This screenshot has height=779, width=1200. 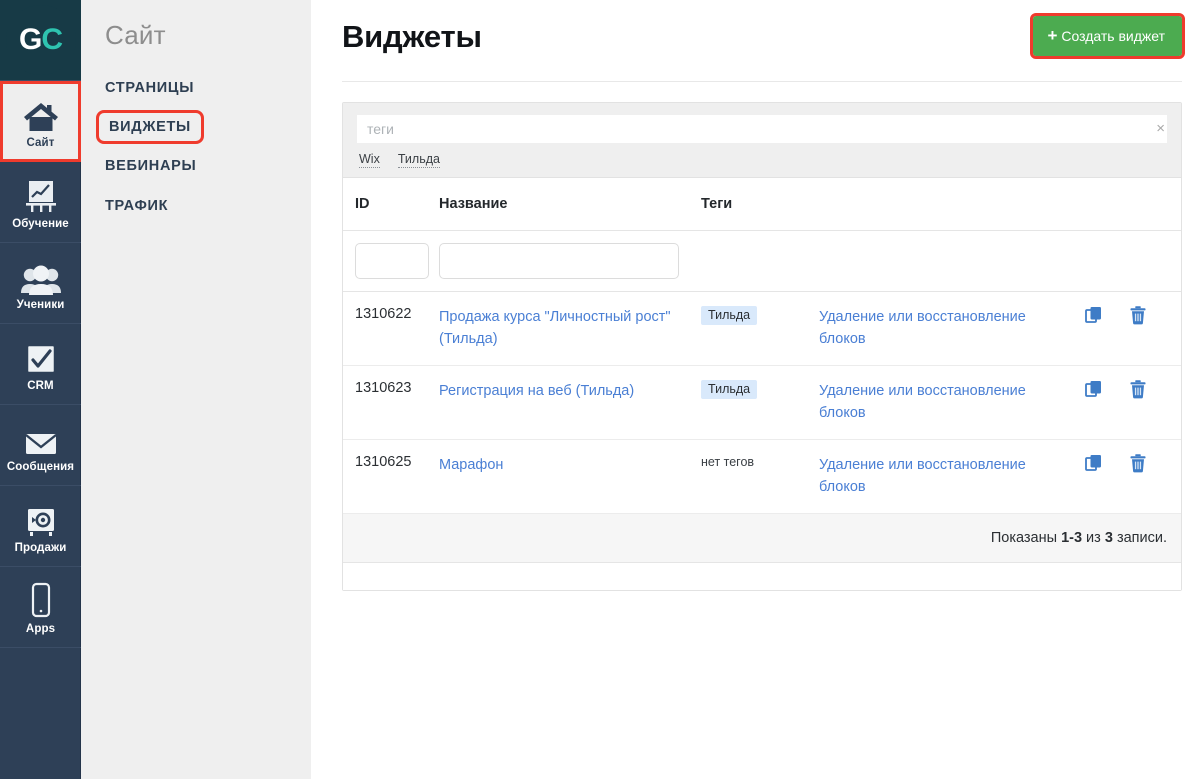 I want to click on app-logo: GC, so click(x=40, y=40).